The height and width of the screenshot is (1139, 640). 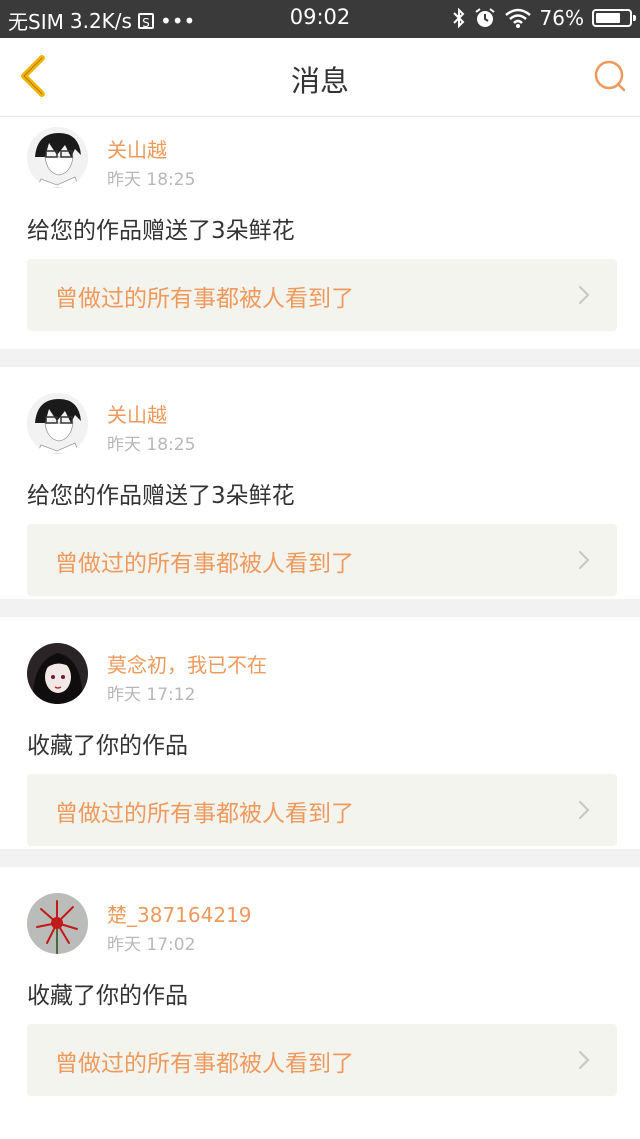 What do you see at coordinates (608, 18) in the screenshot?
I see `battery-level` at bounding box center [608, 18].